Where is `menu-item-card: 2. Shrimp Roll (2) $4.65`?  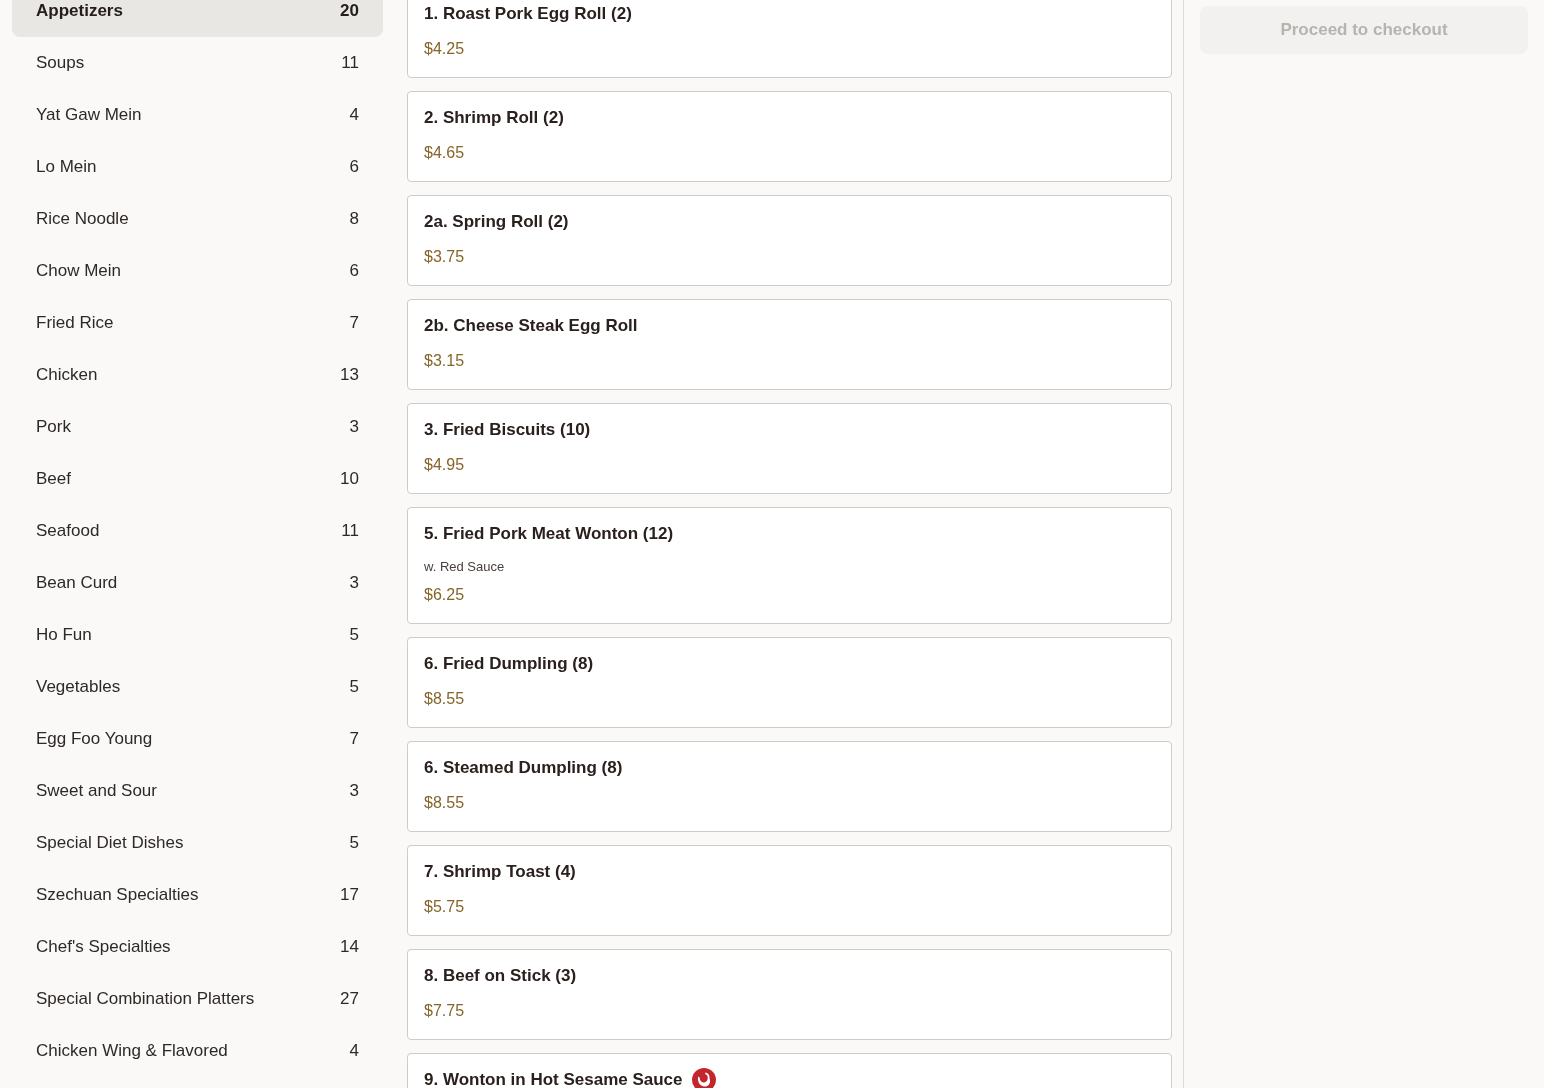 menu-item-card: 2. Shrimp Roll (2) $4.65 is located at coordinates (789, 136).